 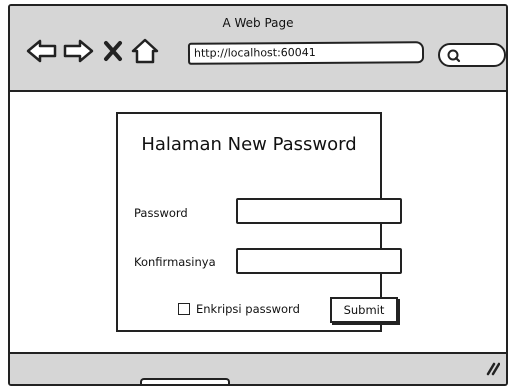 I want to click on address-bar: http://localhost:60041, so click(x=306, y=53).